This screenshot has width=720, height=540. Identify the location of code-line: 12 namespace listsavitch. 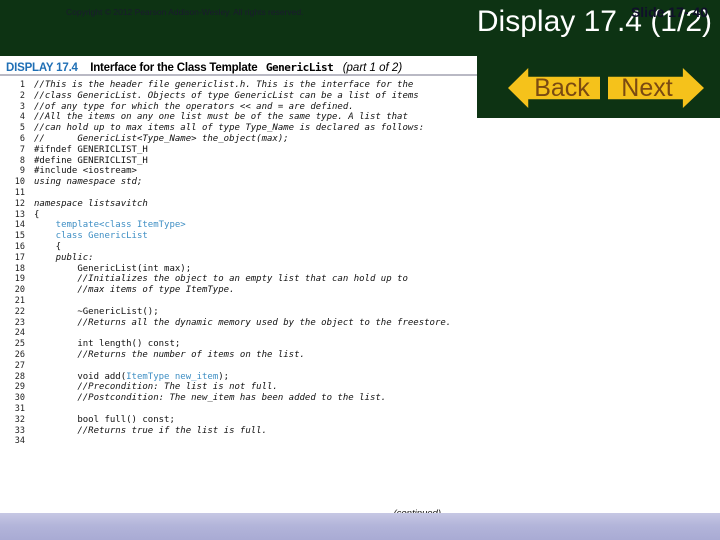
(238, 204).